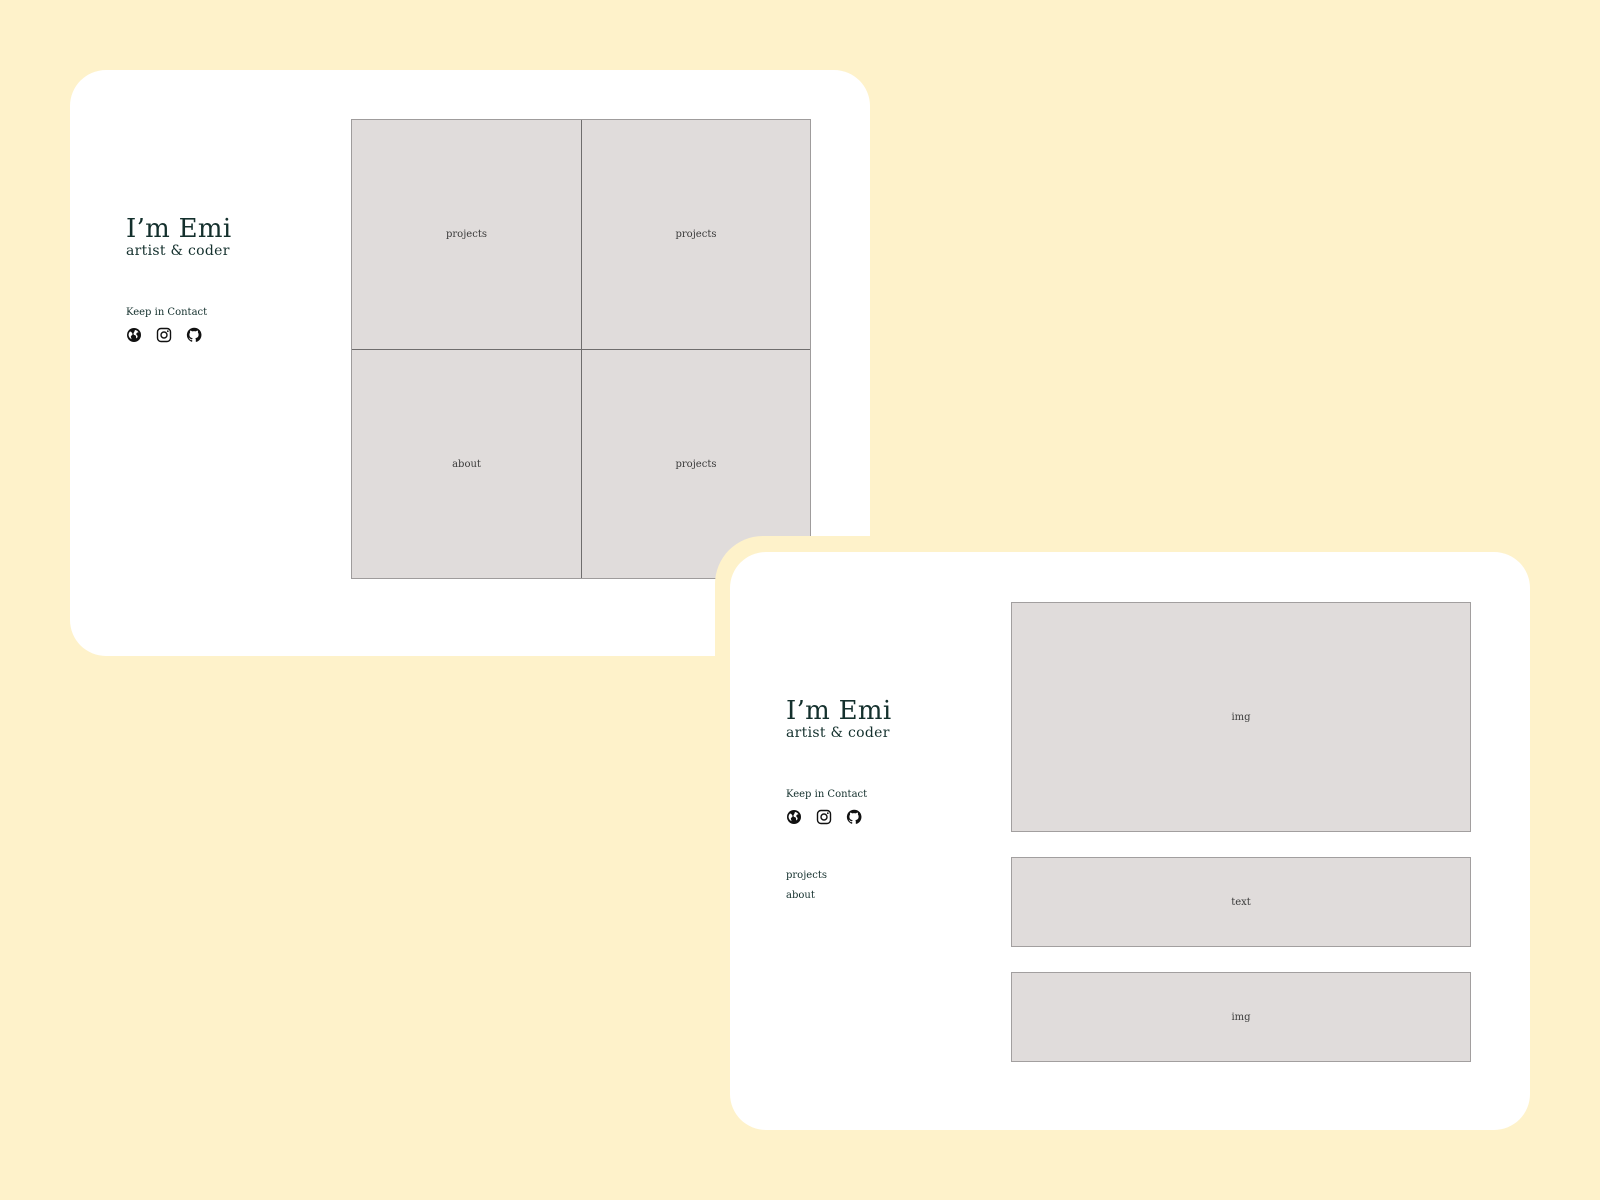  Describe the element at coordinates (806, 896) in the screenshot. I see `nav-about: about` at that location.